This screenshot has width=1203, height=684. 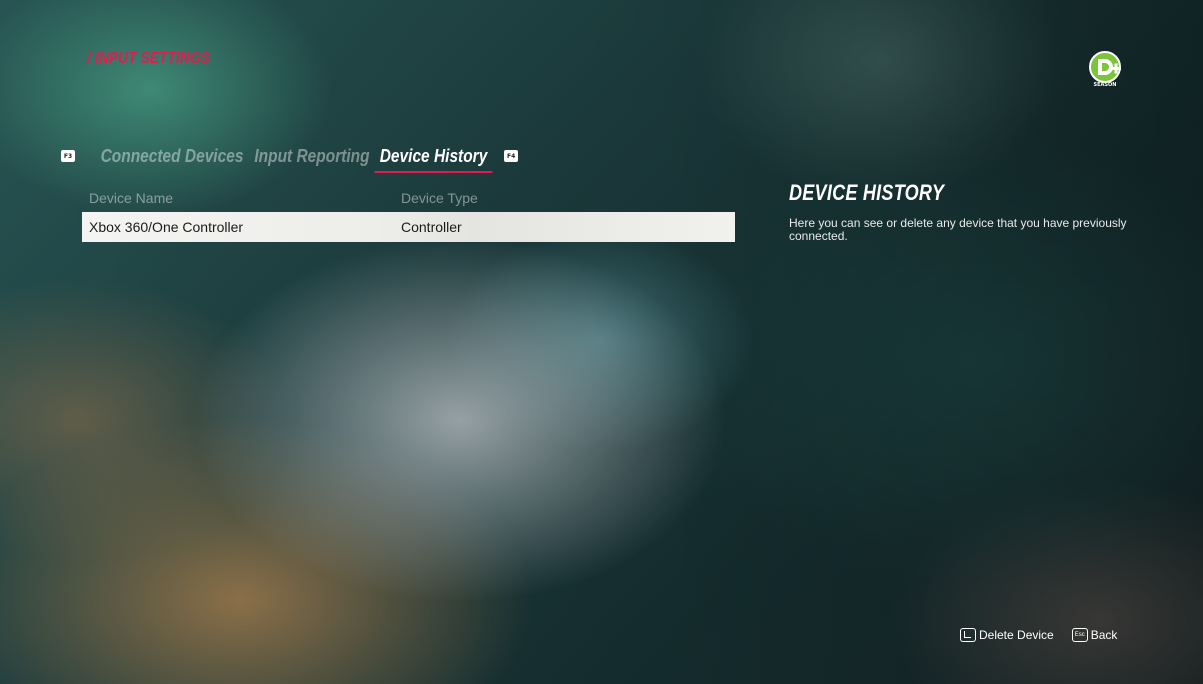 What do you see at coordinates (166, 227) in the screenshot?
I see `device-name-cell: Xbox 360/One Controller` at bounding box center [166, 227].